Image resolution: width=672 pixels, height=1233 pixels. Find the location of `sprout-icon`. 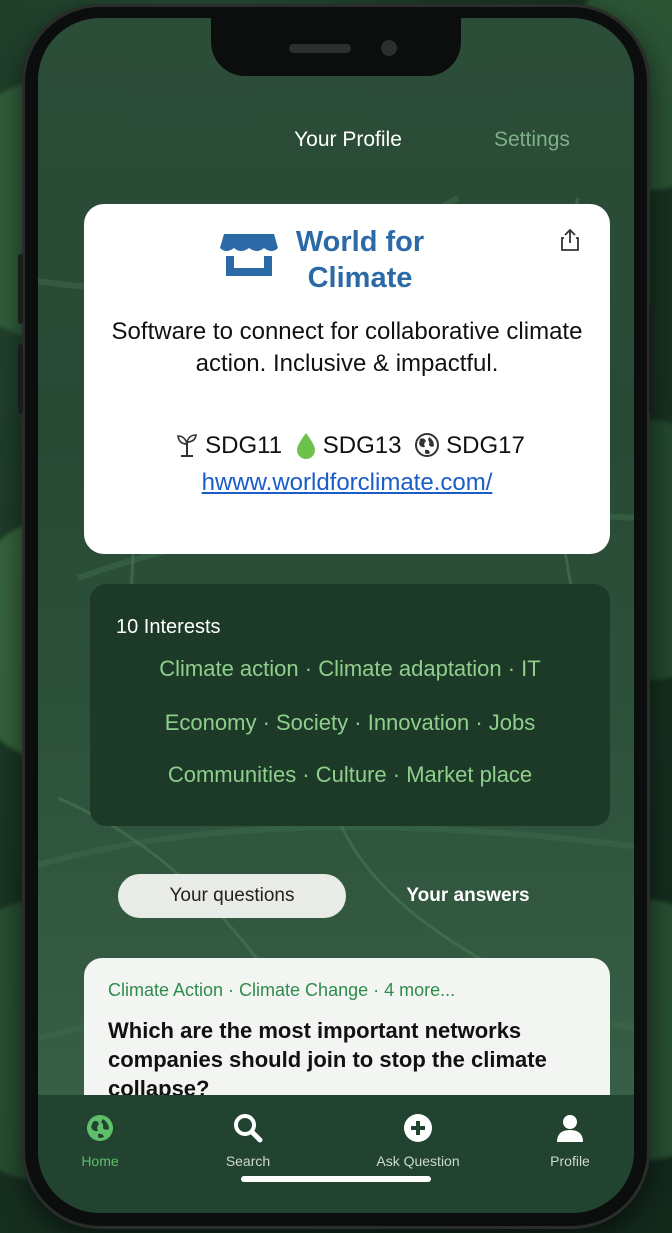

sprout-icon is located at coordinates (187, 445).